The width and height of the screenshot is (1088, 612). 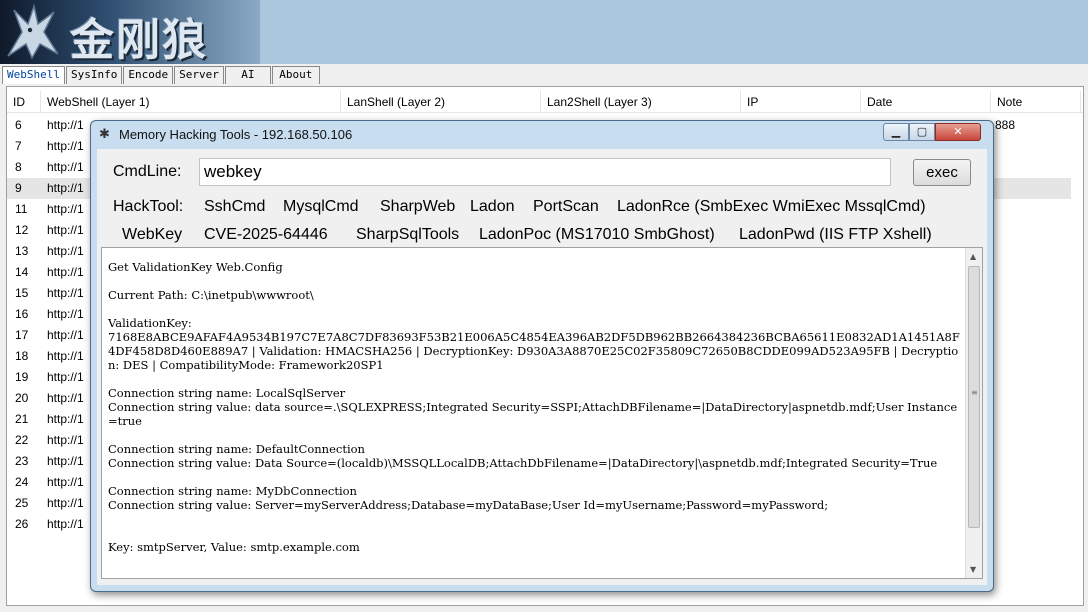 What do you see at coordinates (234, 207) in the screenshot?
I see `tool-sshcmd: SshCmd` at bounding box center [234, 207].